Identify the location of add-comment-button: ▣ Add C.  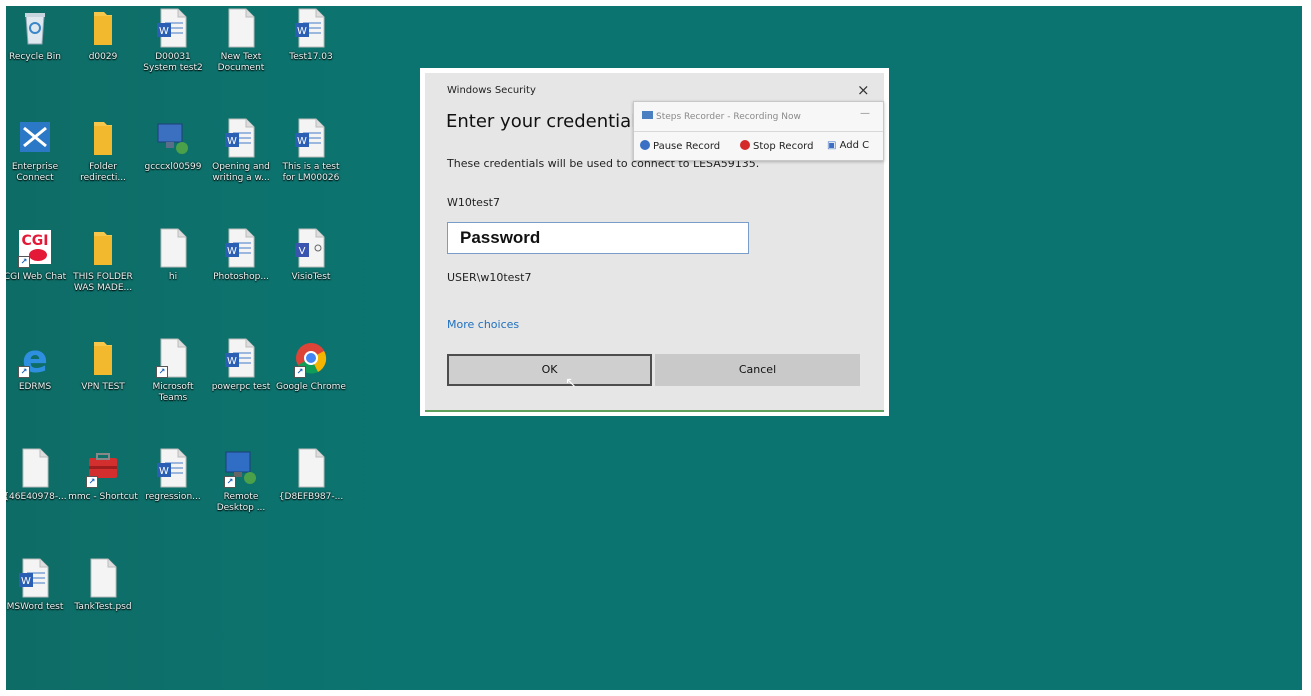
(848, 145).